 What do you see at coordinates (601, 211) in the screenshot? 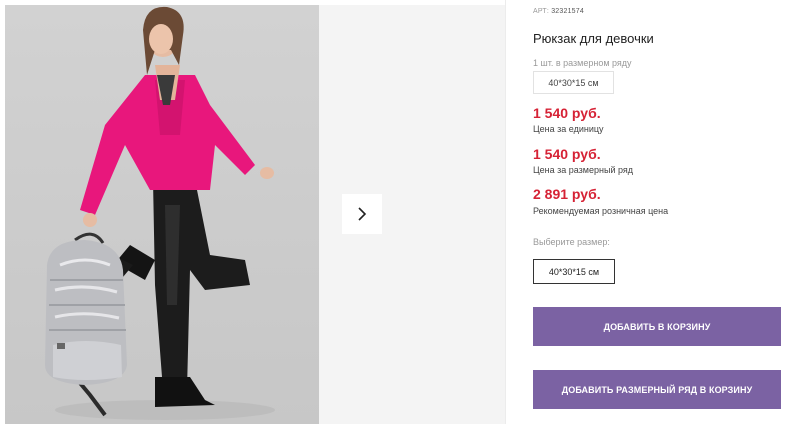
I see `retail-price-label: Рекомендуемая розничная цена` at bounding box center [601, 211].